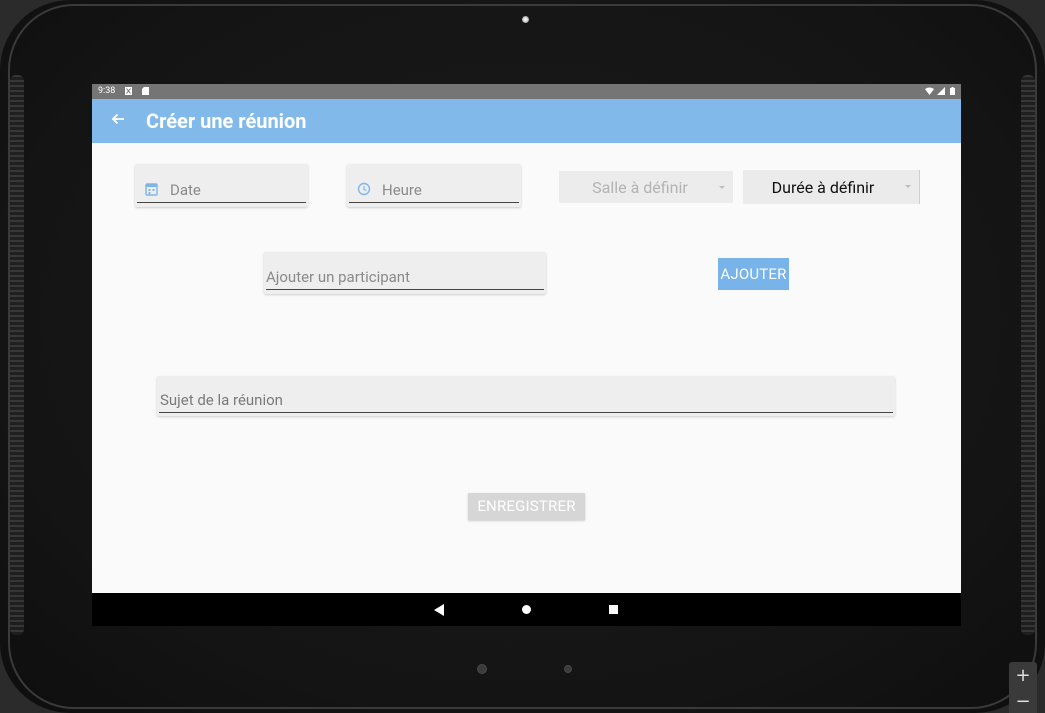  I want to click on arrow-back-icon, so click(118, 119).